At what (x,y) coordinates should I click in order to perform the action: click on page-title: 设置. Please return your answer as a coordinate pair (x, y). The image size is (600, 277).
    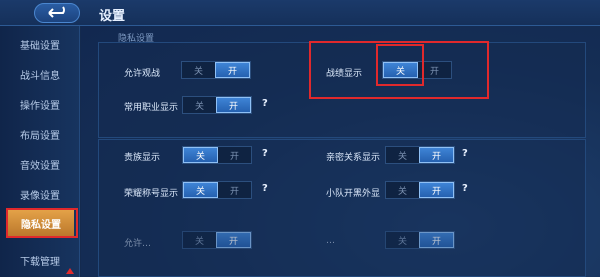
    Looking at the image, I should click on (112, 16).